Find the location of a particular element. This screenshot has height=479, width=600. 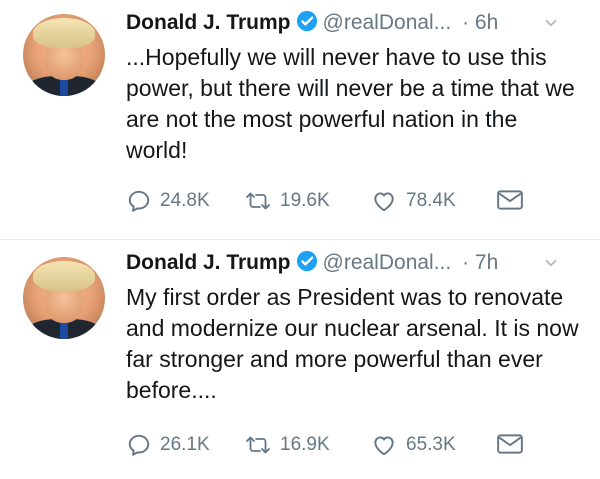

like-button: 65.3K is located at coordinates (413, 445).